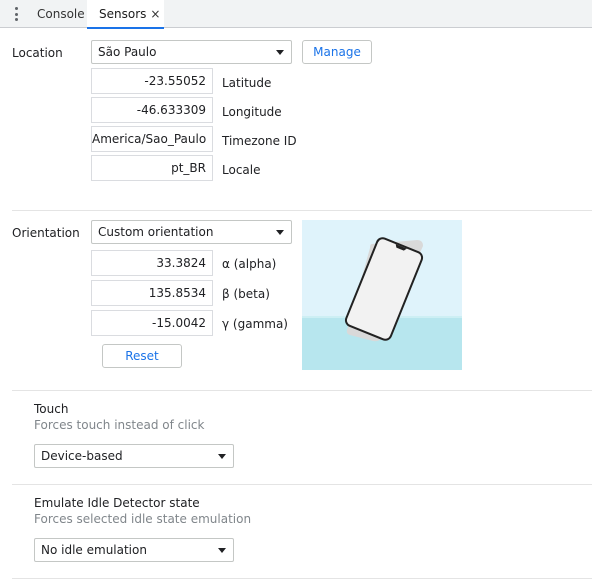 The image size is (592, 585). What do you see at coordinates (126, 28) in the screenshot?
I see `active-tab-indicator` at bounding box center [126, 28].